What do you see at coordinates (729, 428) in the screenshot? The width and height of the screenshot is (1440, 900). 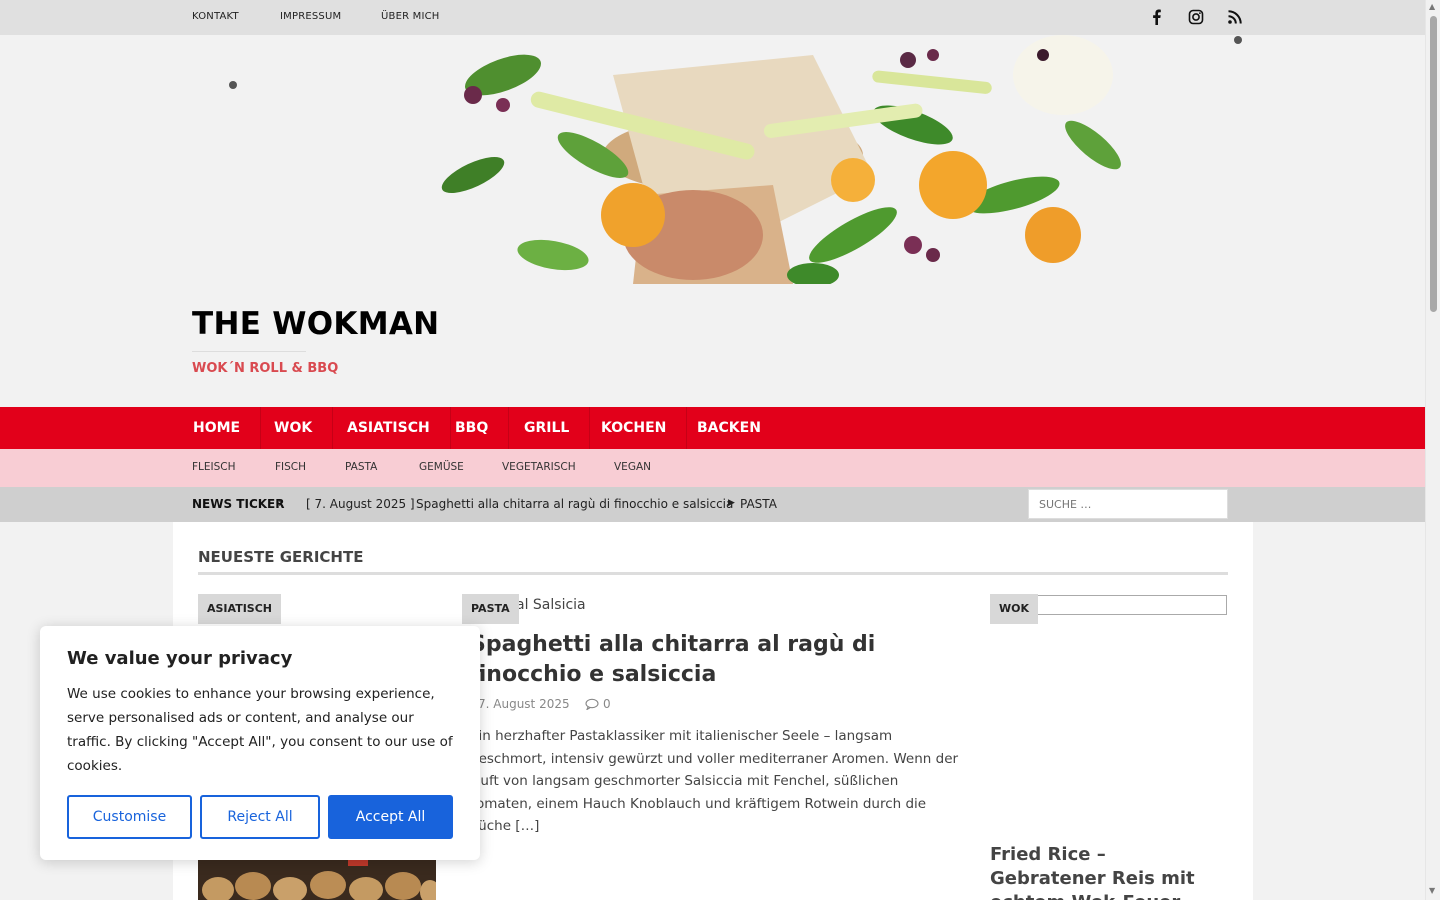 I see `nav-item-backen: BACKEN` at bounding box center [729, 428].